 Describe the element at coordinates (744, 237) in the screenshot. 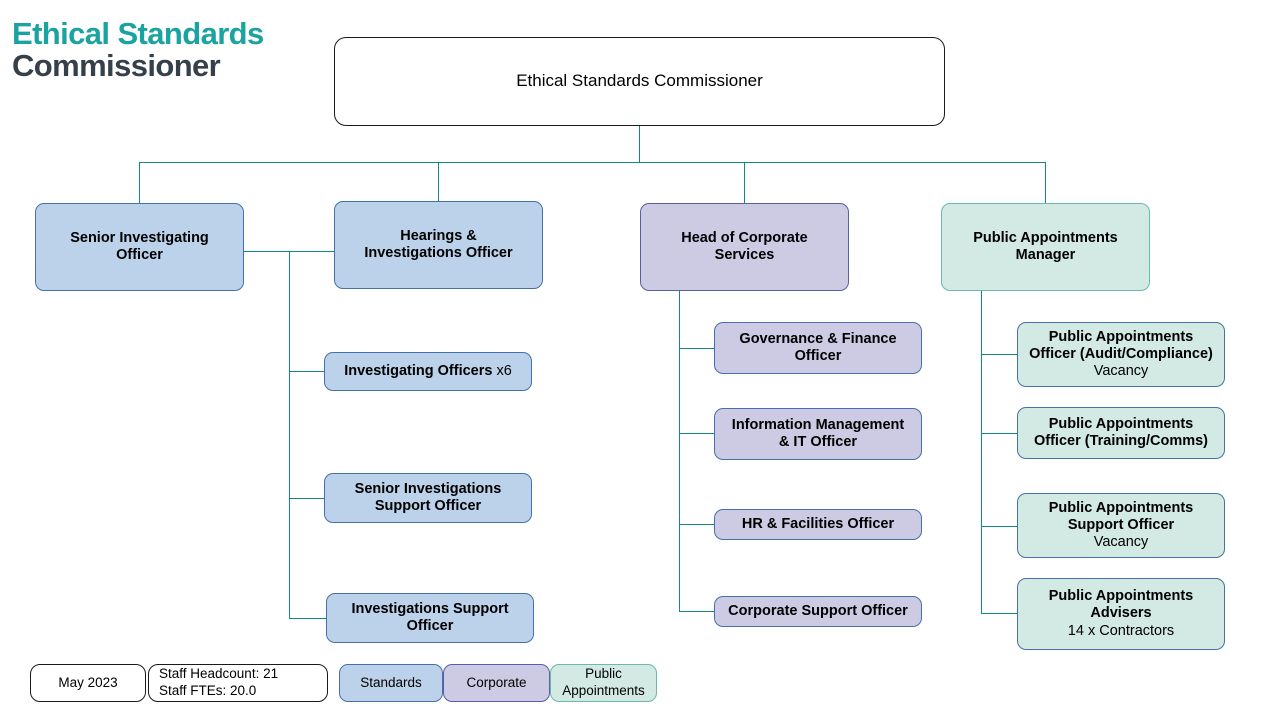

I see `node-title-line-1: Head of Corporate` at that location.